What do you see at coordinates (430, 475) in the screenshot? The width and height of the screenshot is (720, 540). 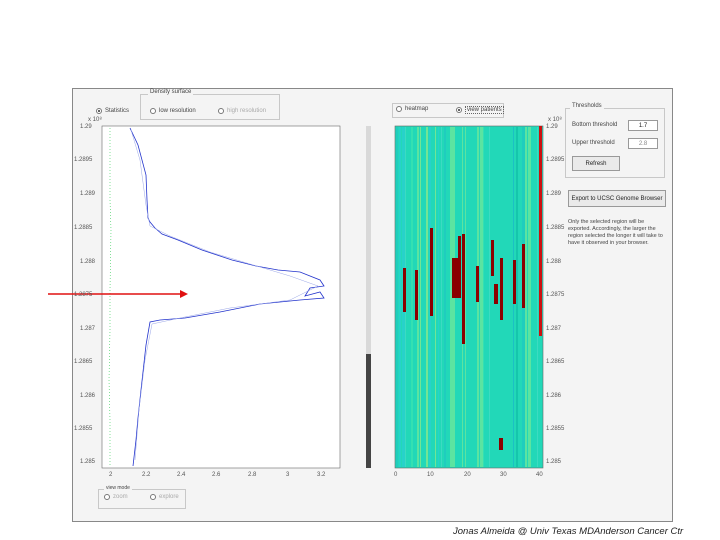 I see `x-tick-label-right: 10` at bounding box center [430, 475].